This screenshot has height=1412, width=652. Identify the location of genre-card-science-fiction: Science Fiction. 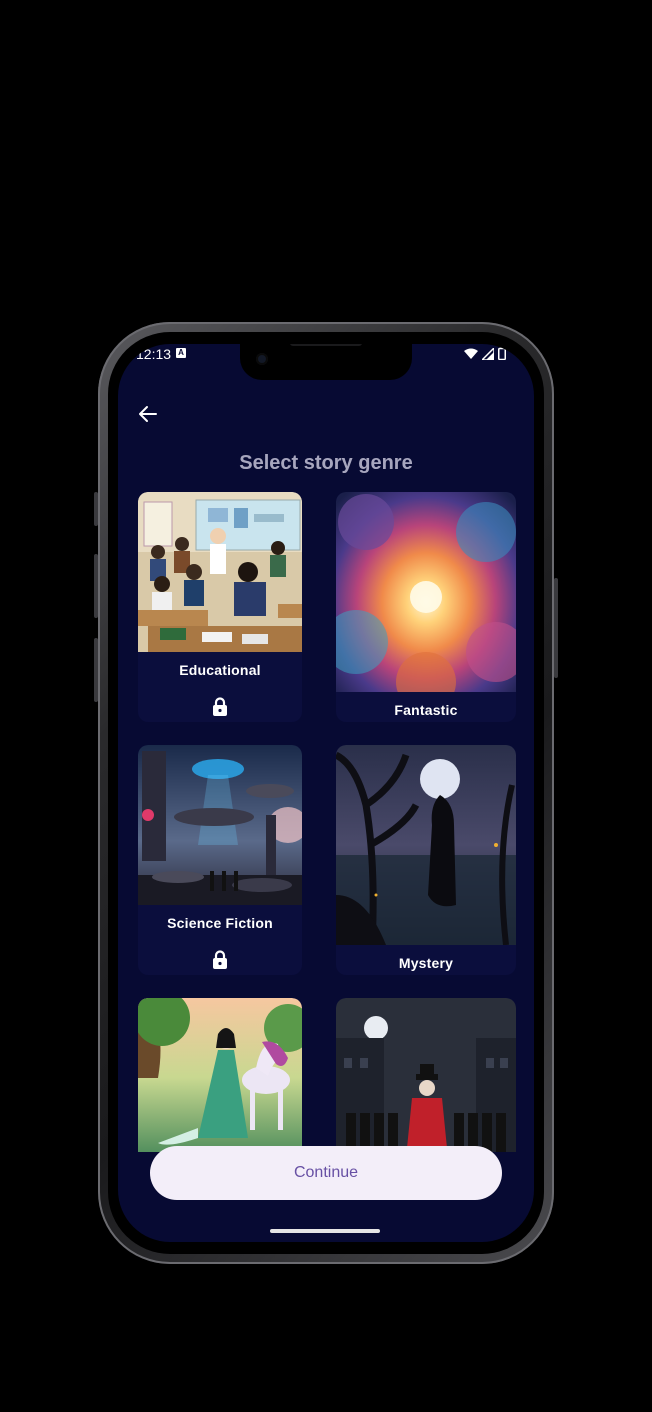
(220, 860).